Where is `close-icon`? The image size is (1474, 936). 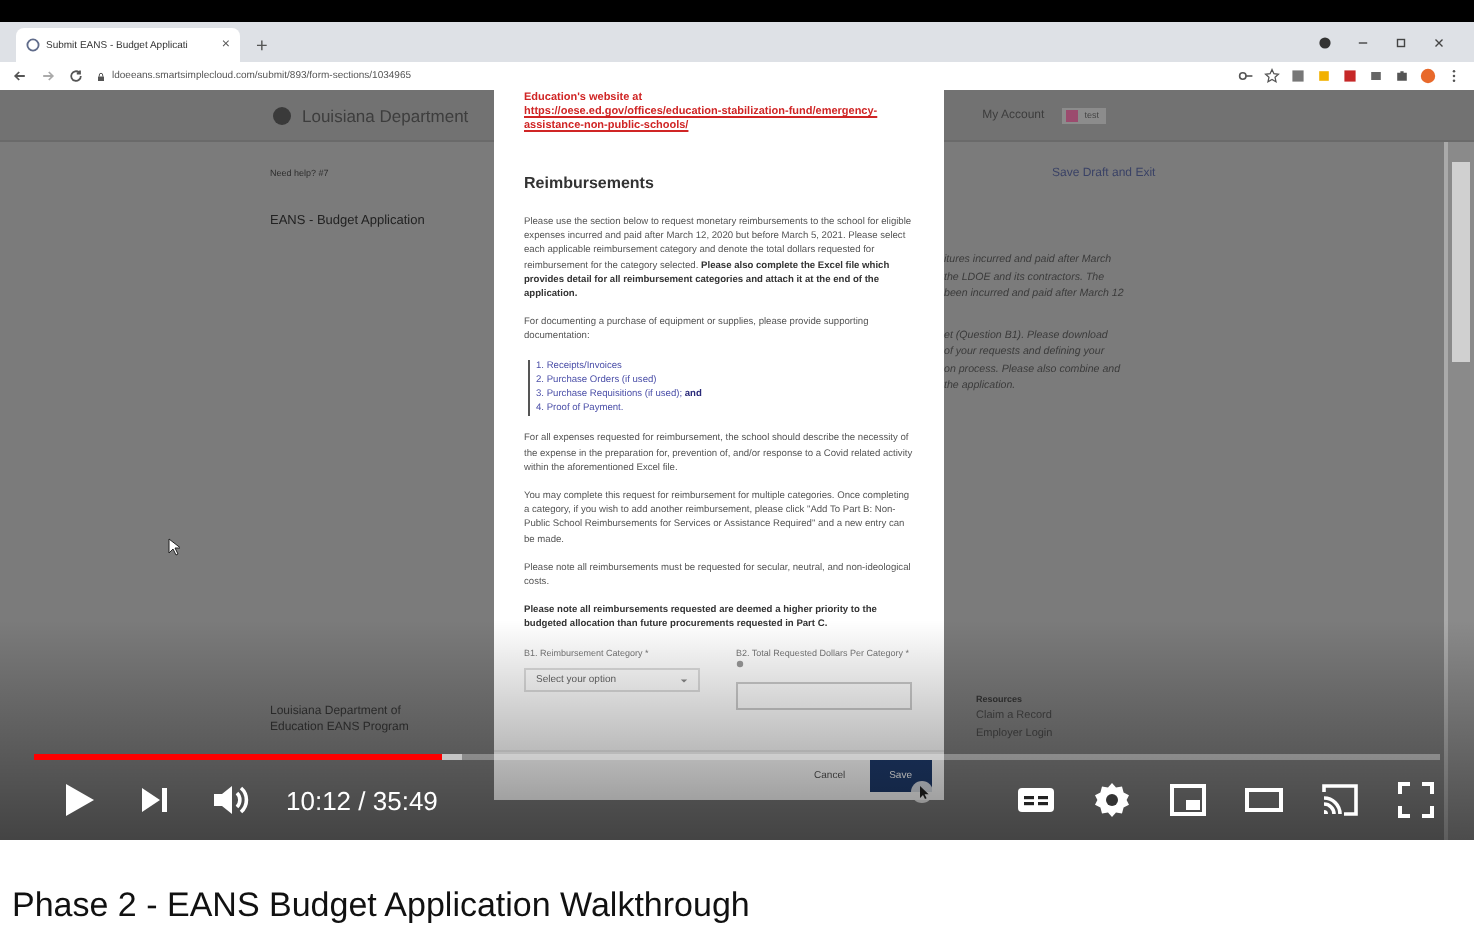
close-icon is located at coordinates (1439, 42).